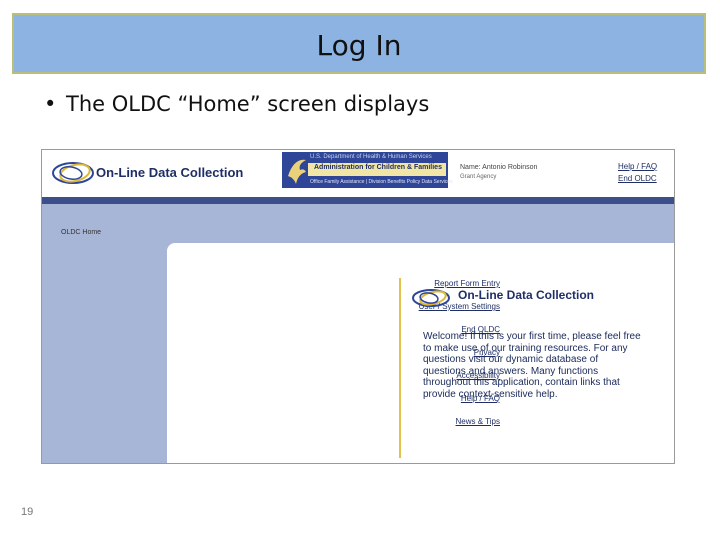 Image resolution: width=720 pixels, height=540 pixels. Describe the element at coordinates (400, 368) in the screenshot. I see `gold-divider` at that location.